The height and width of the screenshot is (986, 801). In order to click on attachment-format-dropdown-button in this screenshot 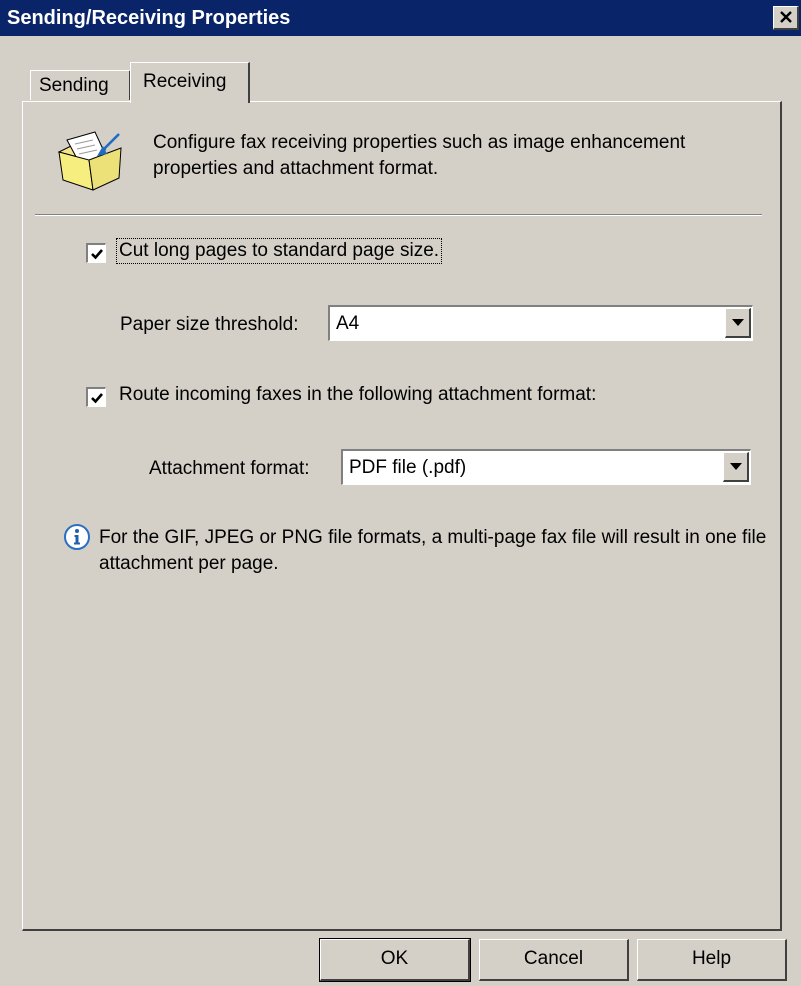, I will do `click(736, 467)`.